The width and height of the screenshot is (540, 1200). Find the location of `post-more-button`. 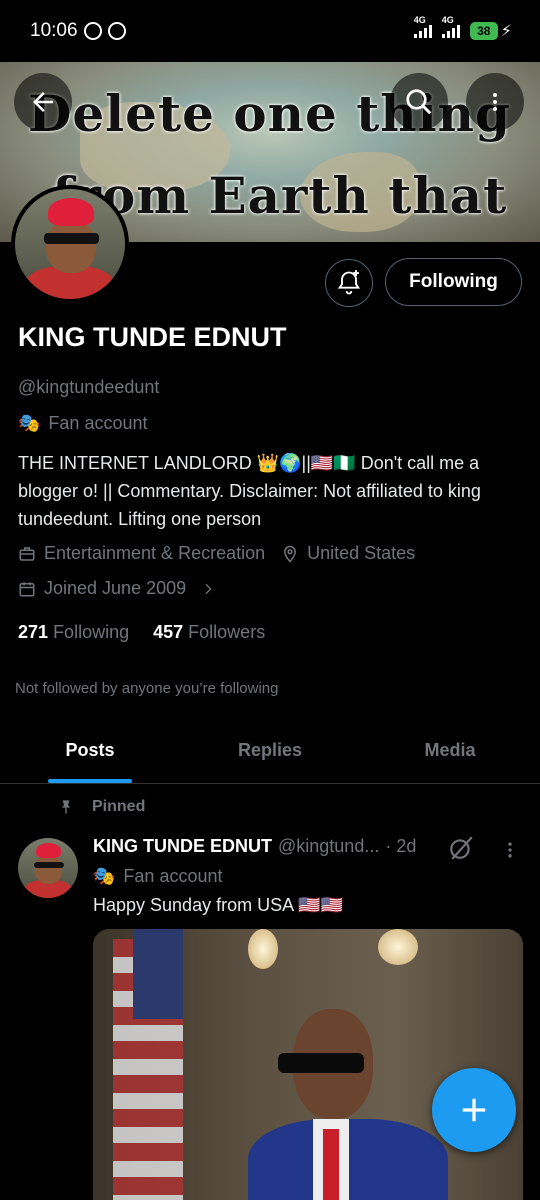

post-more-button is located at coordinates (510, 852).